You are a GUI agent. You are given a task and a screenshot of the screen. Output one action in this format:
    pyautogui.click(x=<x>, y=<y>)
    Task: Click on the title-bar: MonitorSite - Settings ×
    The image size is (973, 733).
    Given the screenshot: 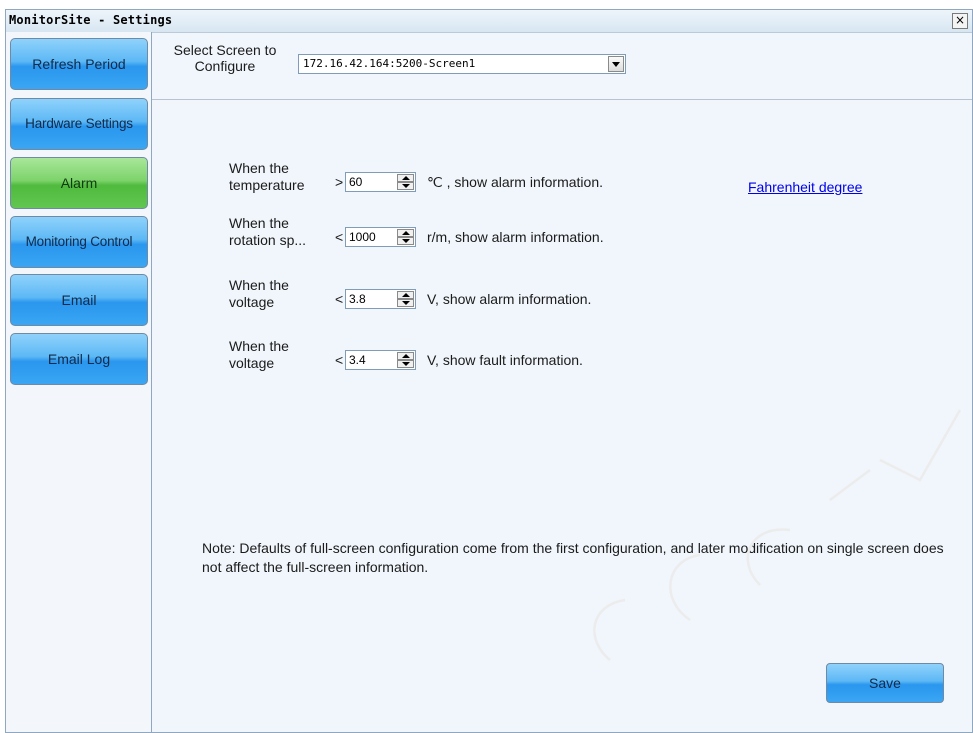 What is the action you would take?
    pyautogui.click(x=489, y=21)
    